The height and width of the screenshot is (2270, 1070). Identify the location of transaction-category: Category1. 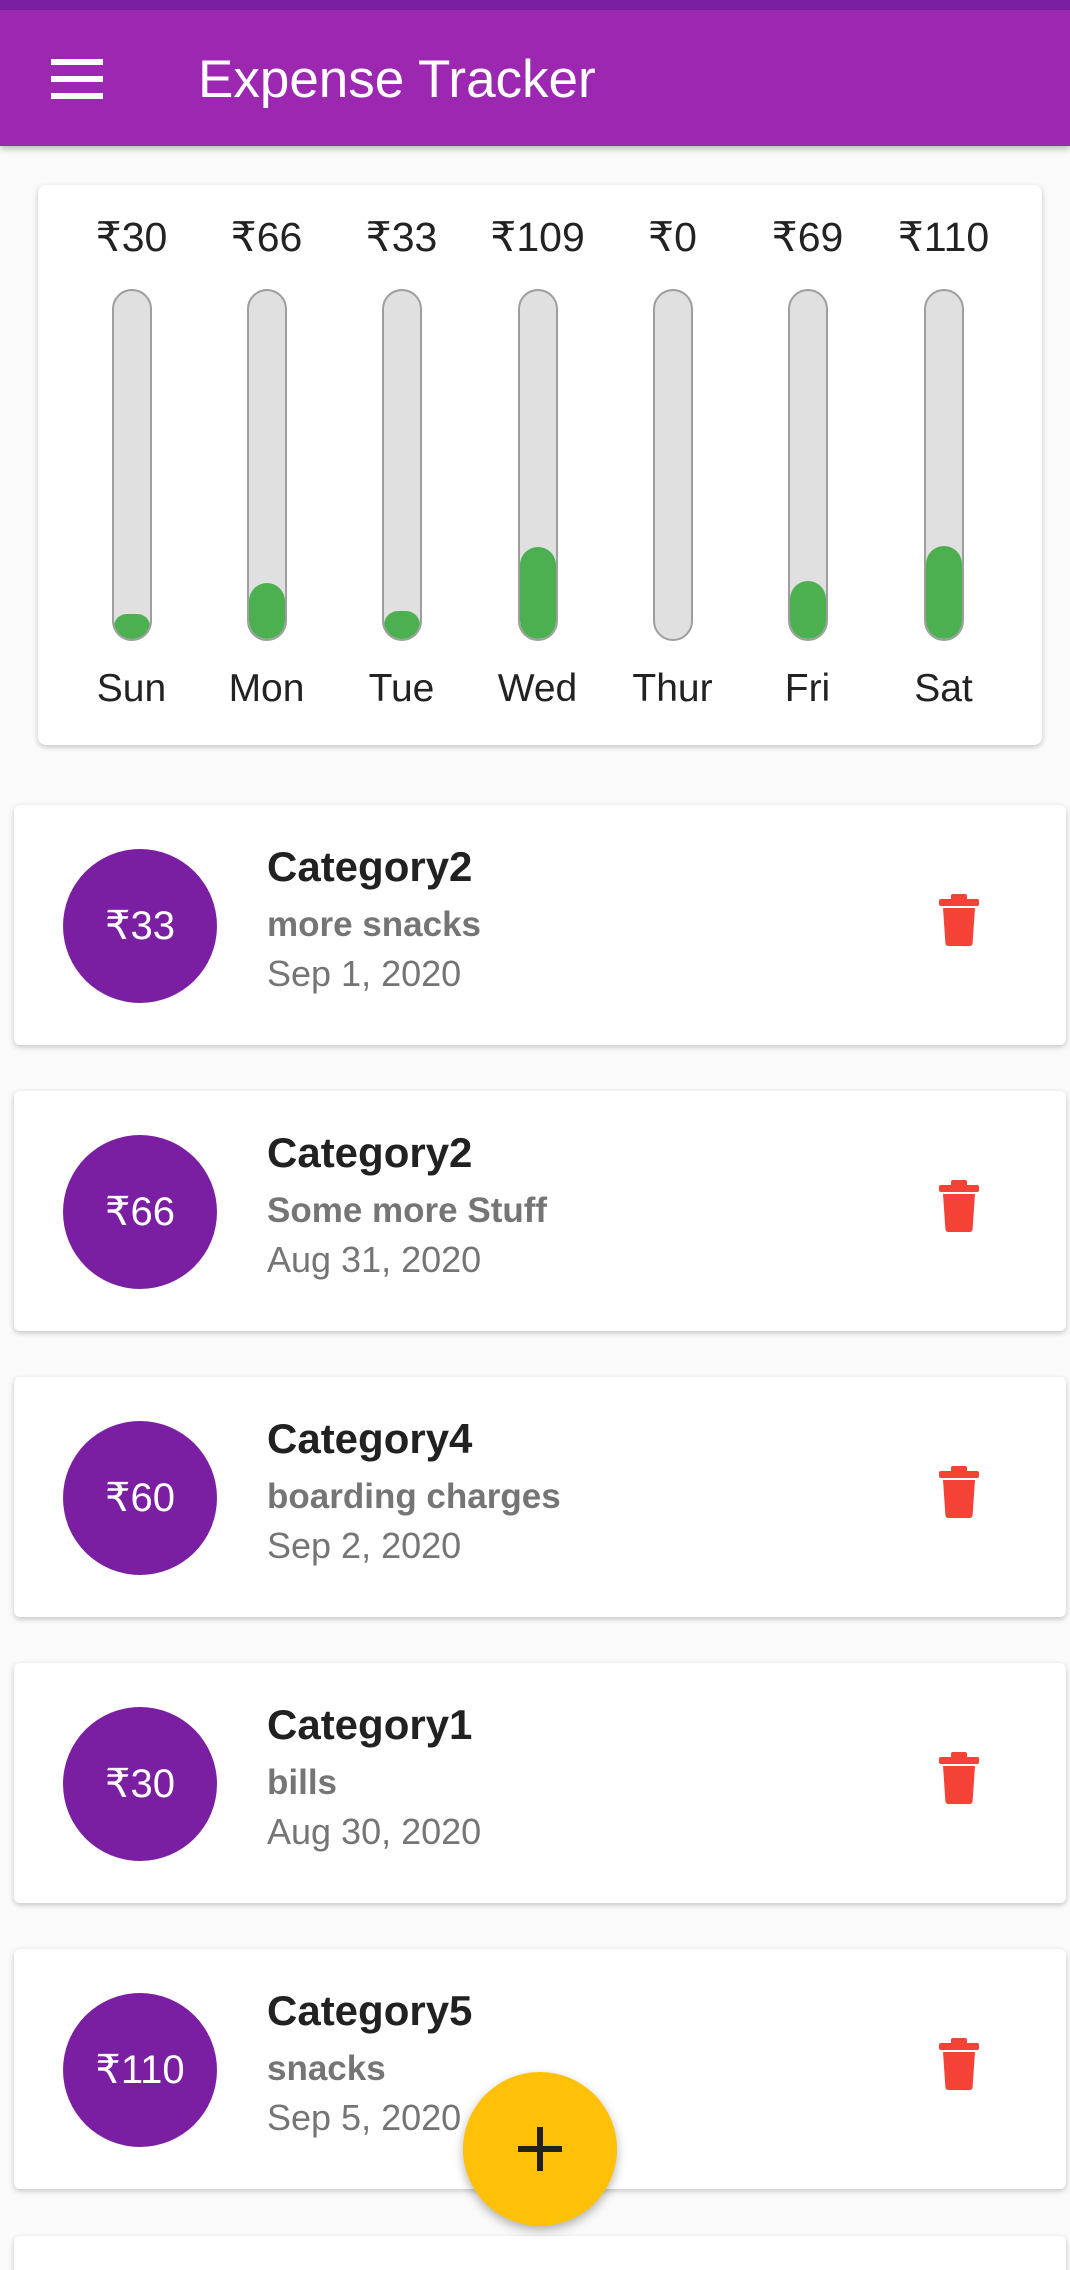
(370, 1724).